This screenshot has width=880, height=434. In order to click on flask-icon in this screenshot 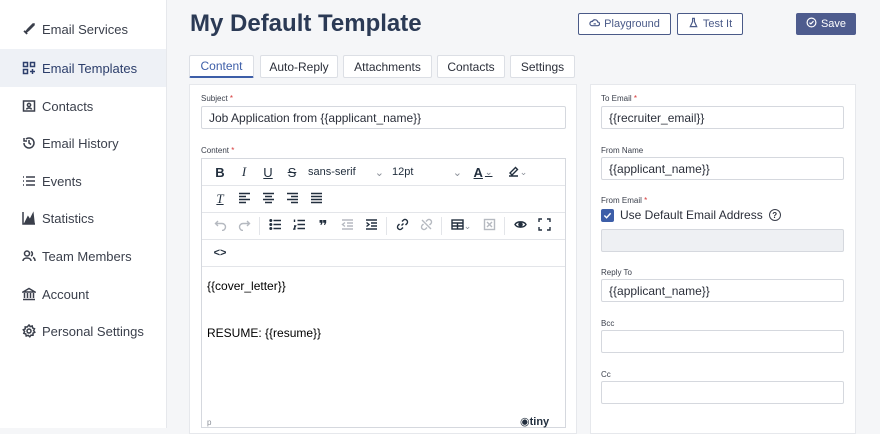, I will do `click(693, 24)`.